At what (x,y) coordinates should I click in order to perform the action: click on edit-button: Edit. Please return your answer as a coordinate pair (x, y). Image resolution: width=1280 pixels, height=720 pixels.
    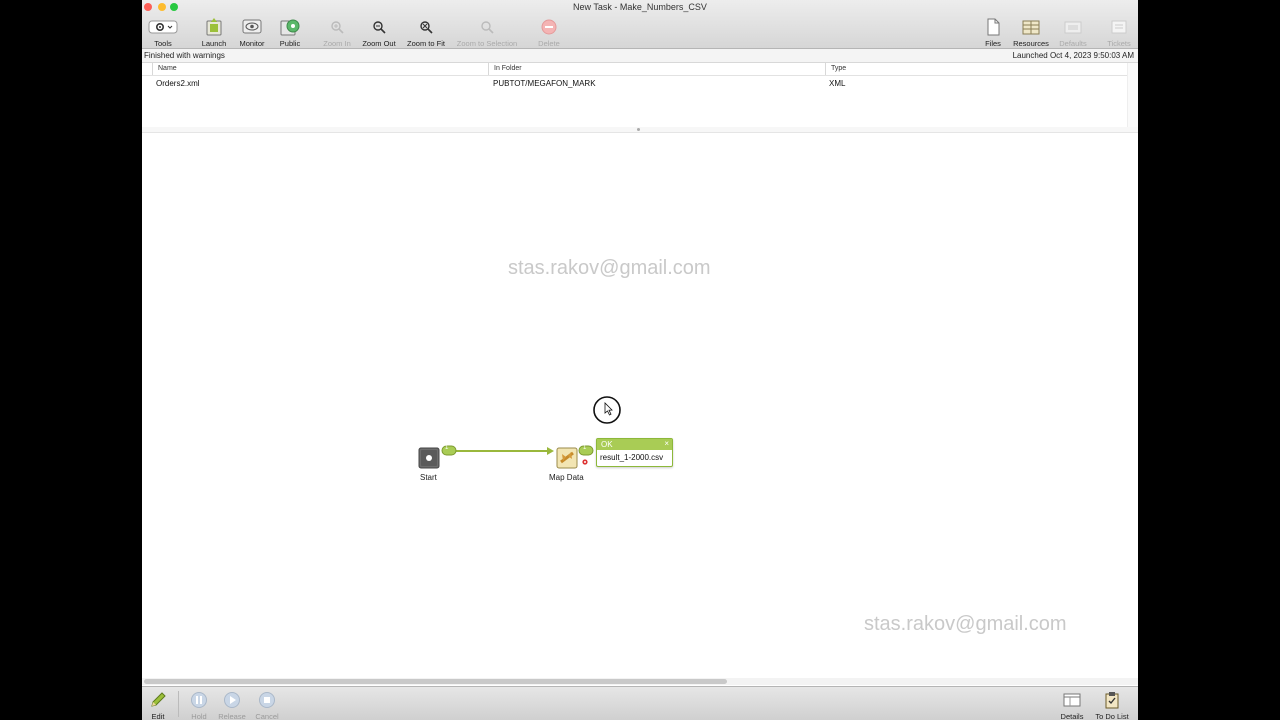
    Looking at the image, I should click on (158, 705).